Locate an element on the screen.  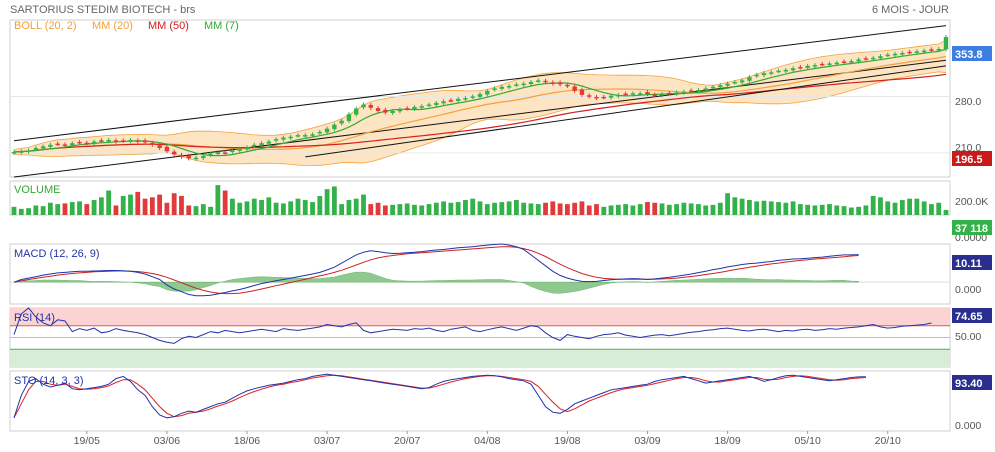
sto-d-line is located at coordinates (439, 396).